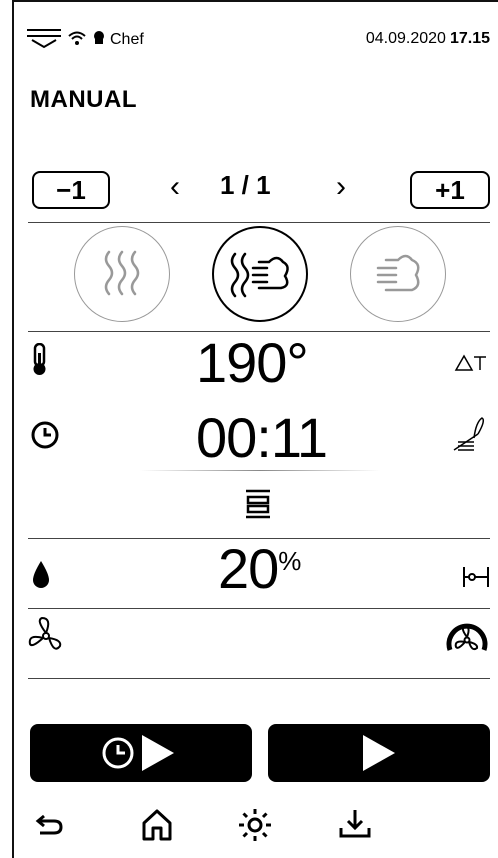  I want to click on step-plus-button: +1, so click(450, 190).